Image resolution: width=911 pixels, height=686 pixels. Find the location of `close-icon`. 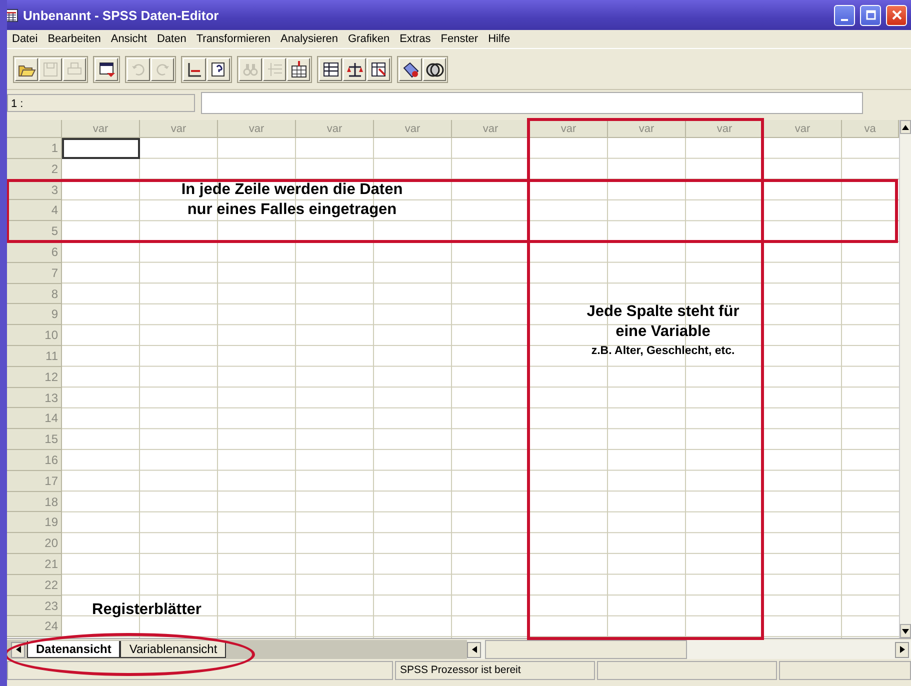

close-icon is located at coordinates (897, 15).